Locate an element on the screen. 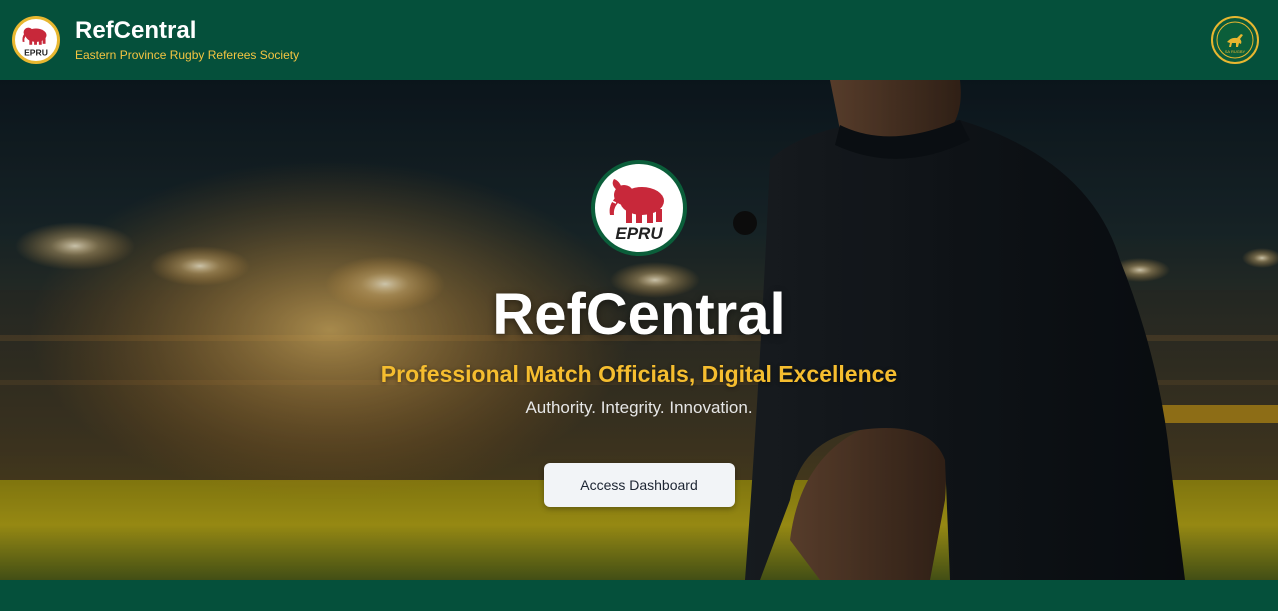  springbok-badge-icon: SA RUGBY is located at coordinates (1235, 40).